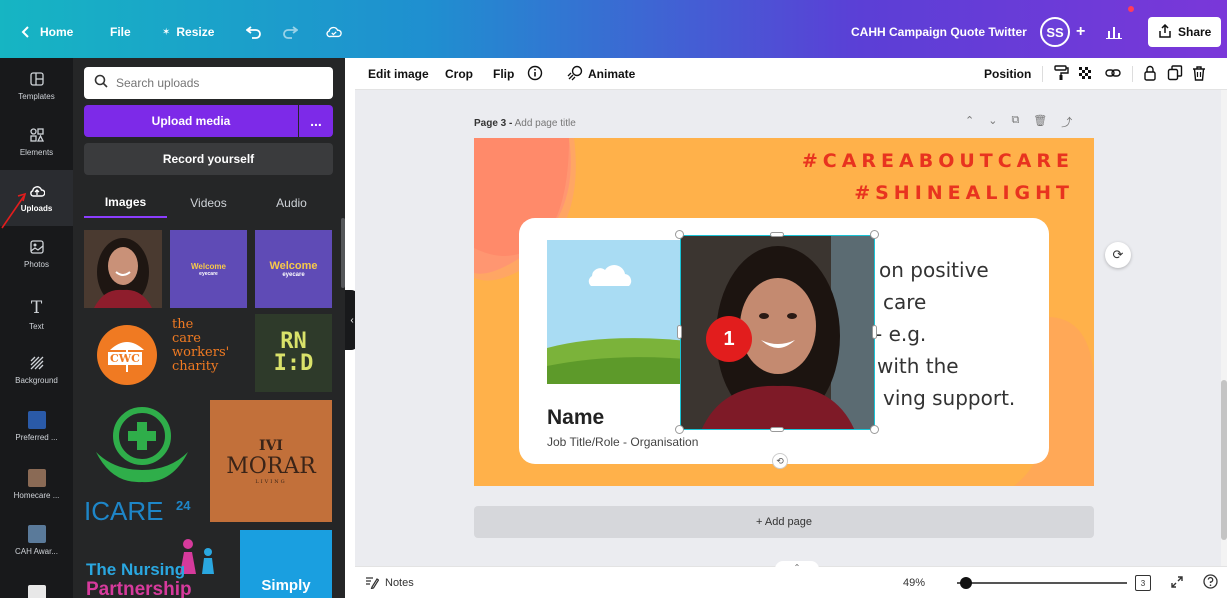 This screenshot has width=1227, height=598. What do you see at coordinates (992, 122) in the screenshot?
I see `chevron-down-icon: ⌄` at bounding box center [992, 122].